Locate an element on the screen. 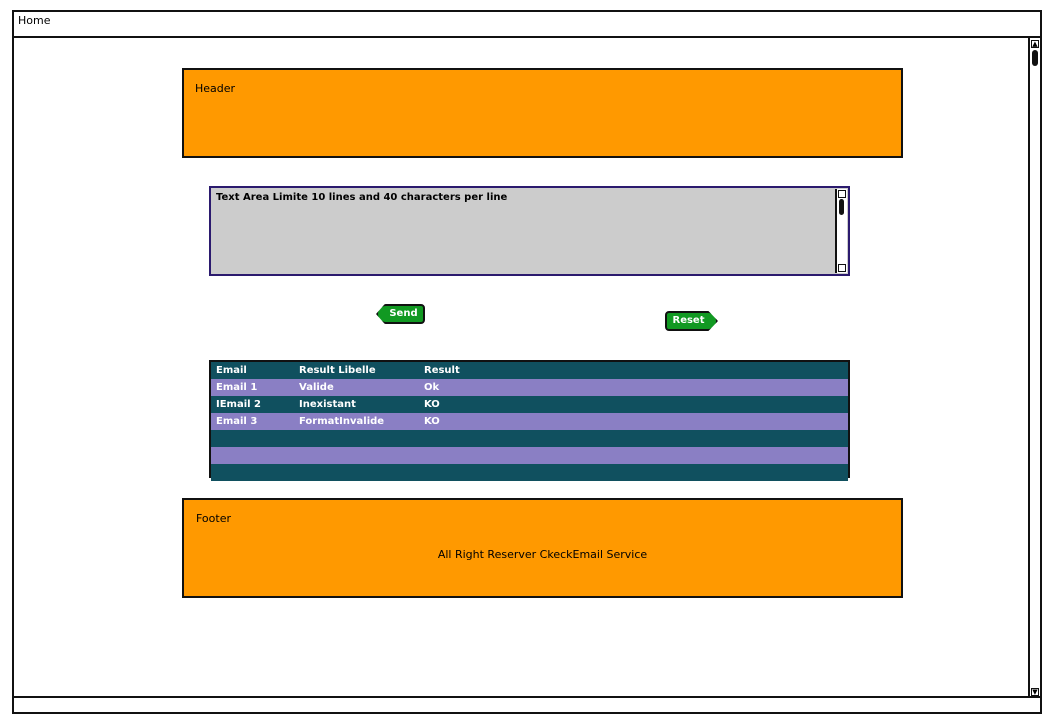  header-label: Header is located at coordinates (215, 88).